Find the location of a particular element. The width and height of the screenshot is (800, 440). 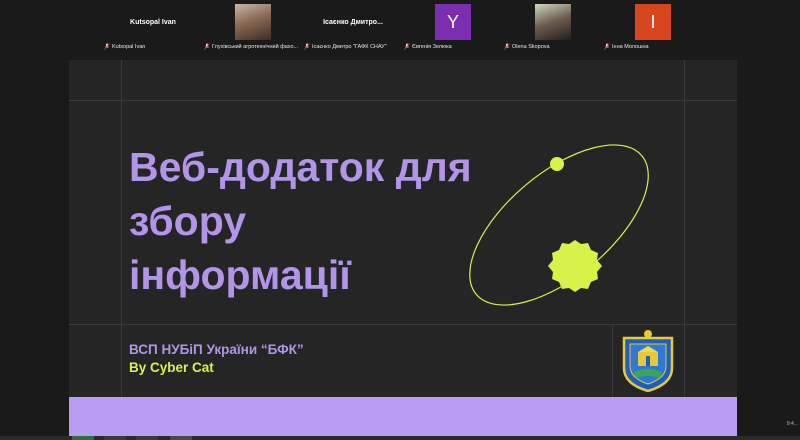

university-crest-logo is located at coordinates (648, 361).